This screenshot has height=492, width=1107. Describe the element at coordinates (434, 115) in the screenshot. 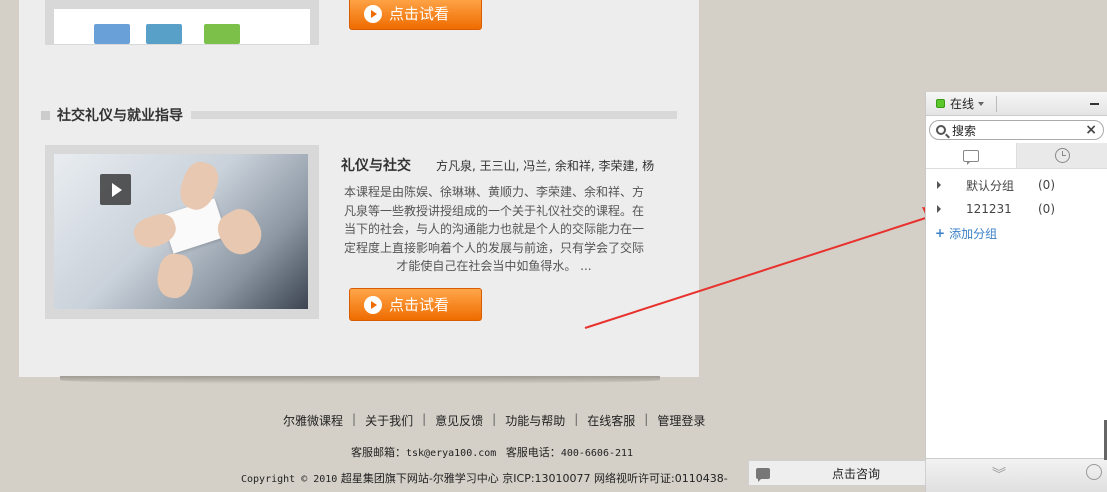

I see `section-divider` at that location.